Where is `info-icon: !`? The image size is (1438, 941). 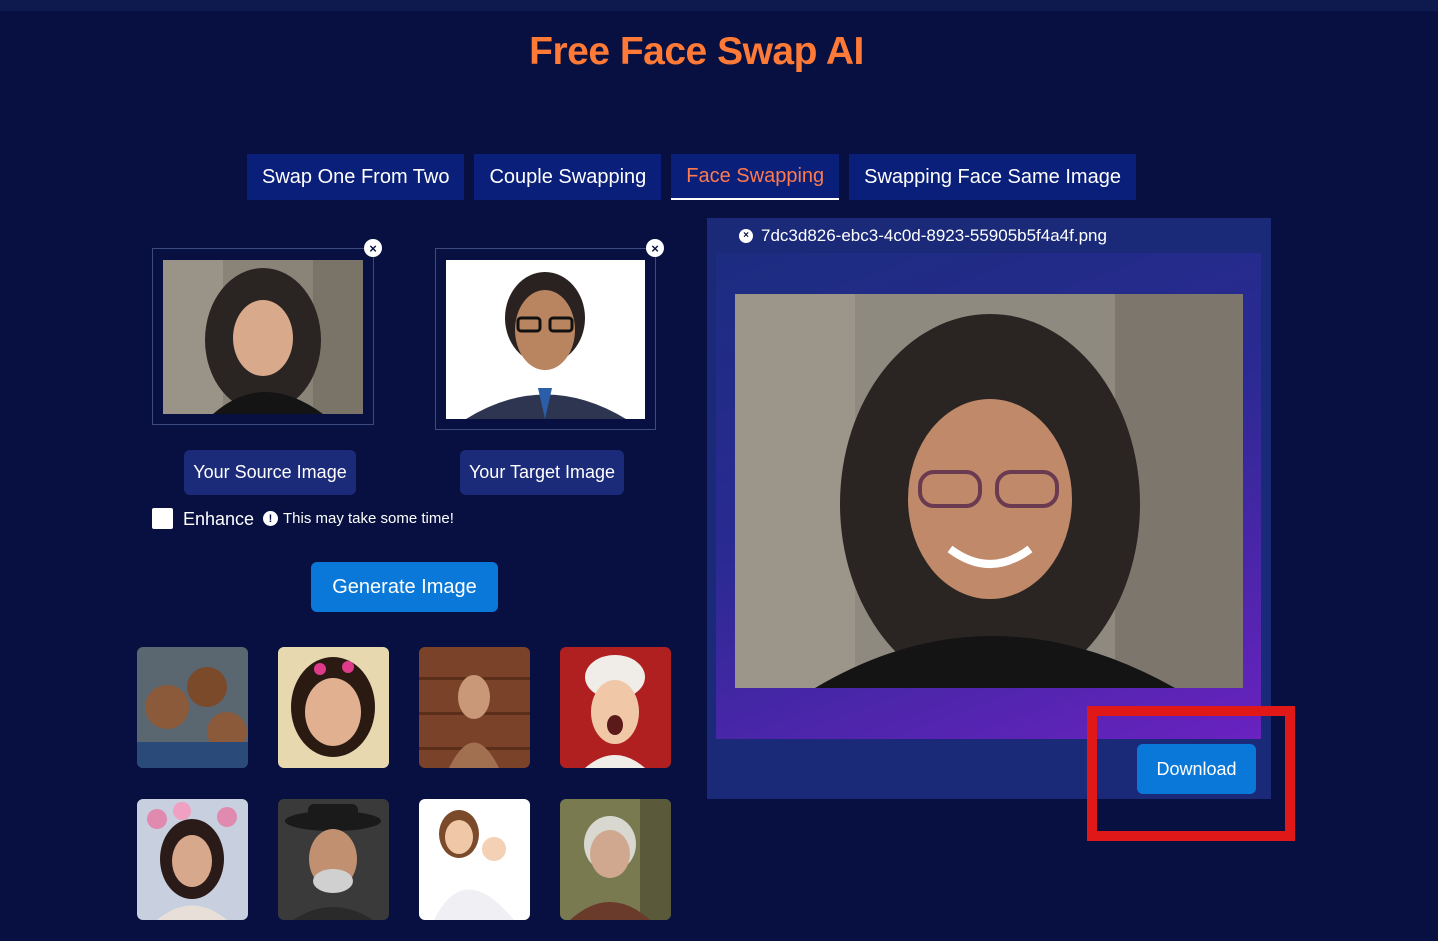 info-icon: ! is located at coordinates (270, 518).